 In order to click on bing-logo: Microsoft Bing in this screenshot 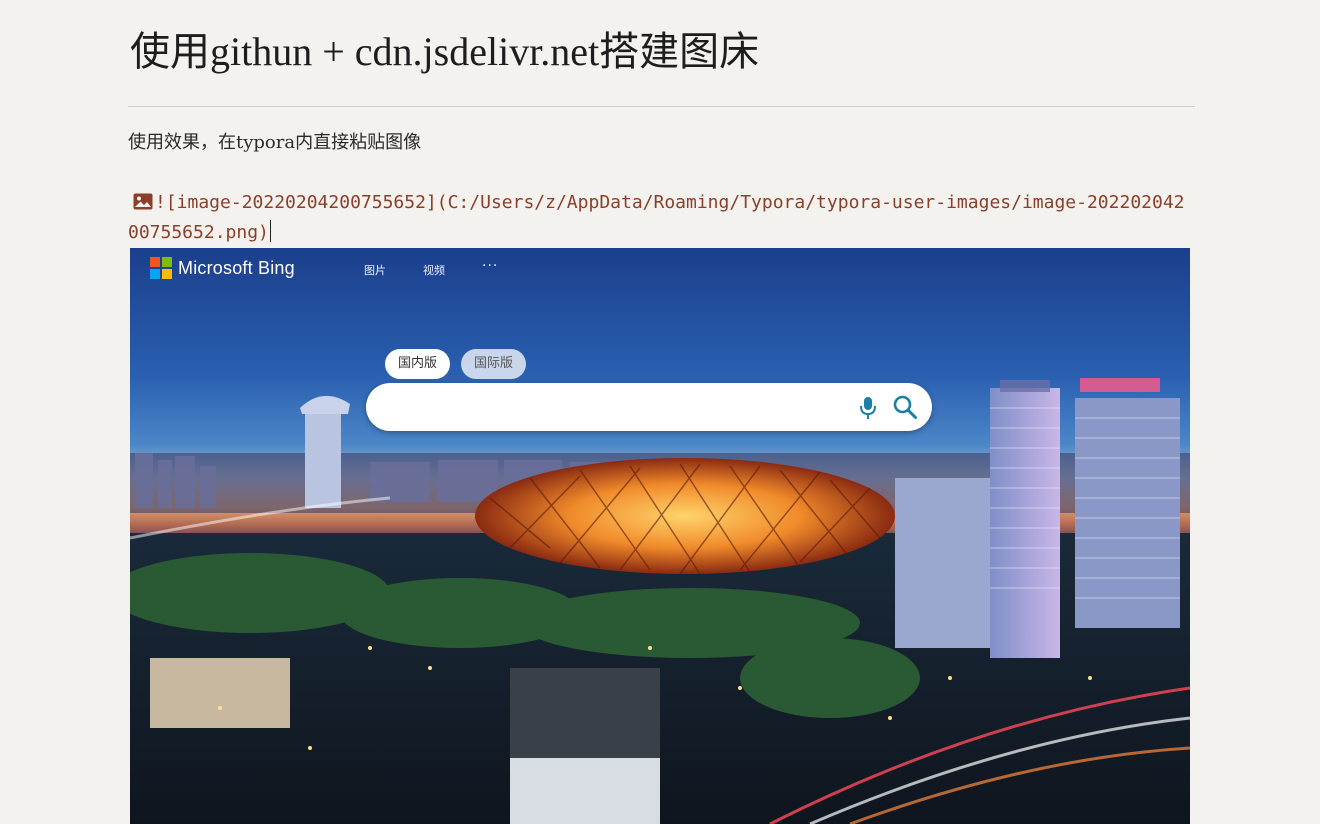, I will do `click(222, 268)`.